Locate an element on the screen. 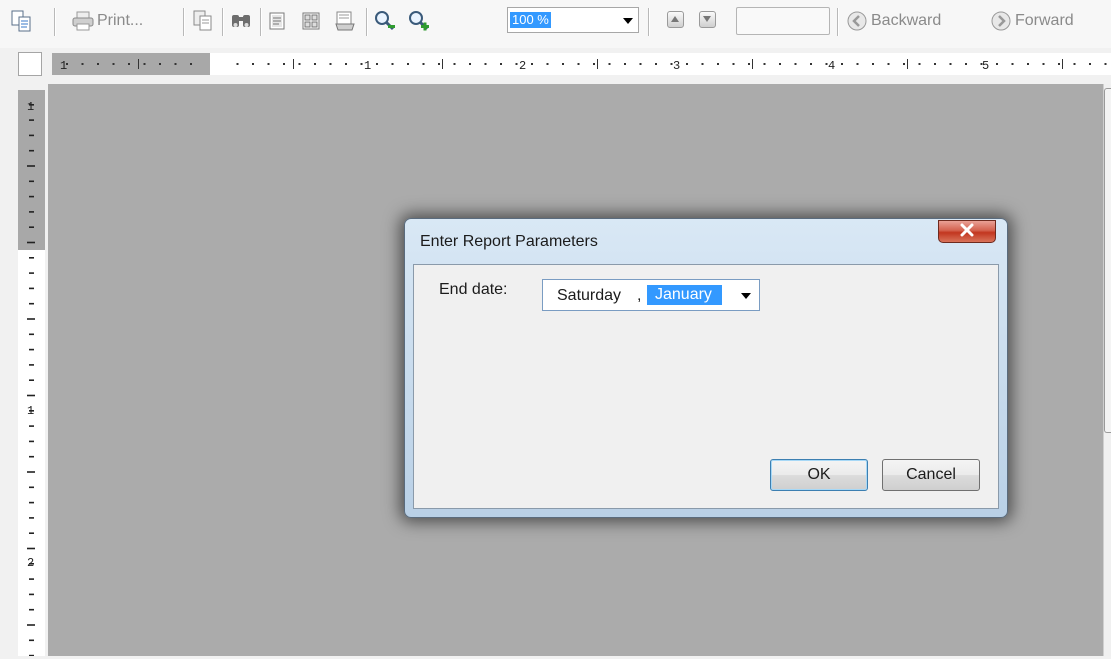 The image size is (1111, 659). copy-button is located at coordinates (203, 21).